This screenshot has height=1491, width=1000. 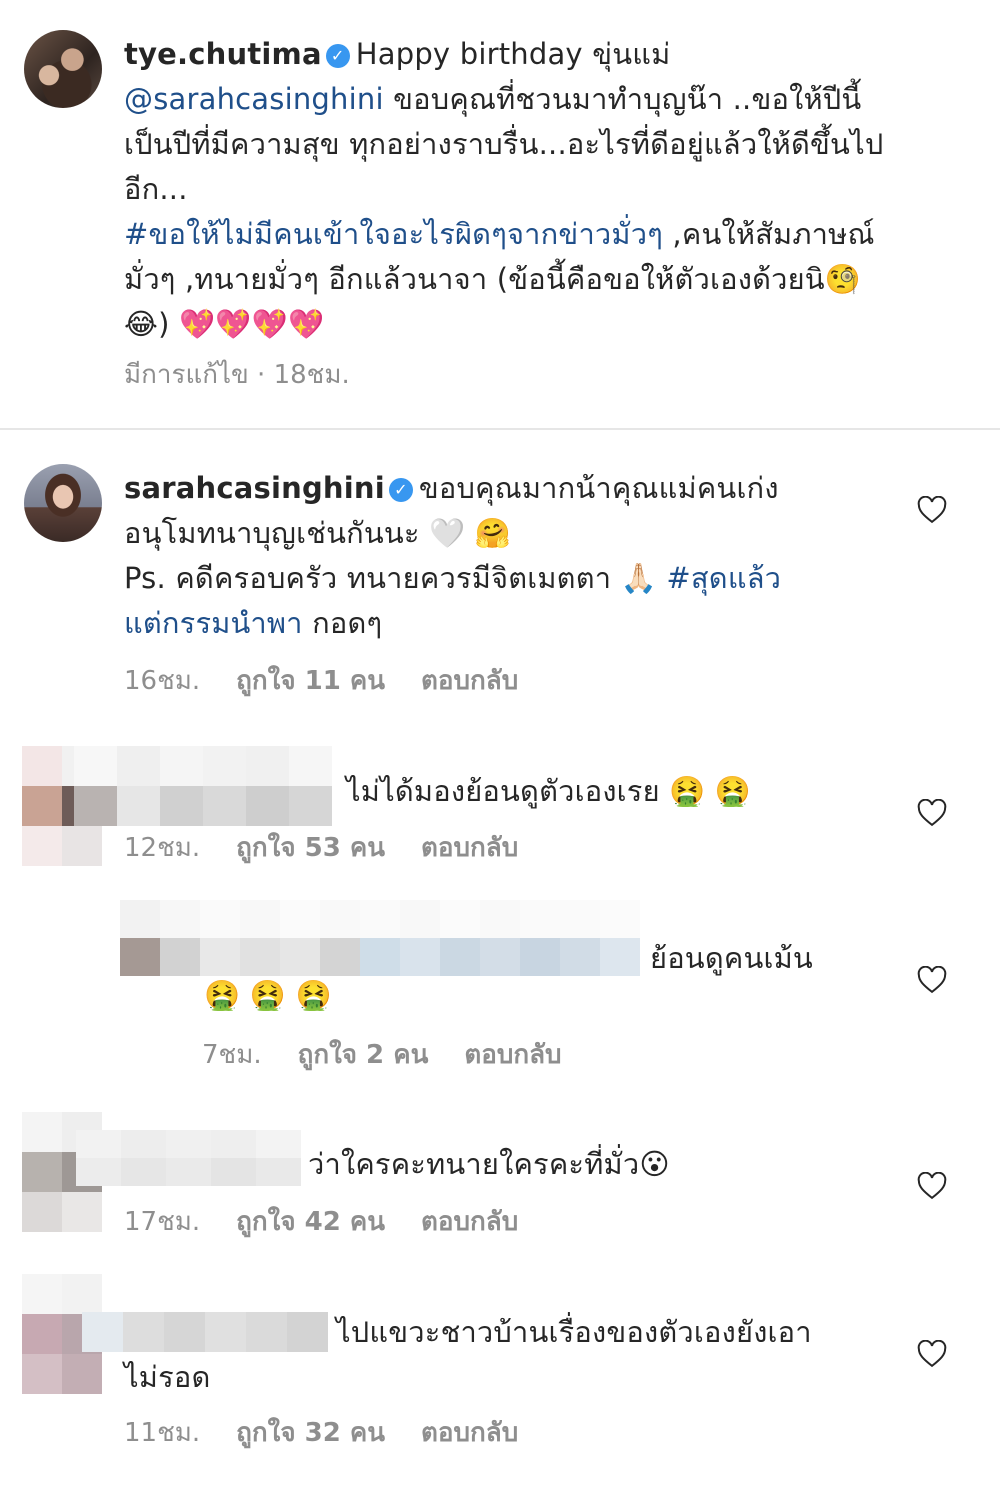 What do you see at coordinates (310, 1433) in the screenshot?
I see `likes-count-button: ถูกใจ 32 คน` at bounding box center [310, 1433].